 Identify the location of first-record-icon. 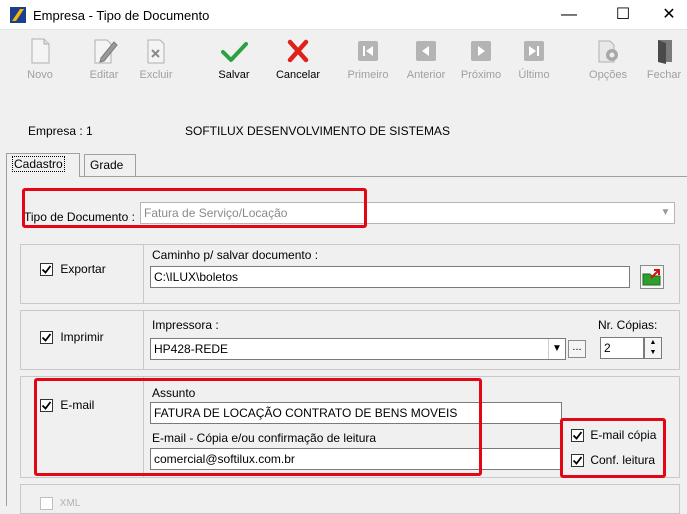
(368, 51).